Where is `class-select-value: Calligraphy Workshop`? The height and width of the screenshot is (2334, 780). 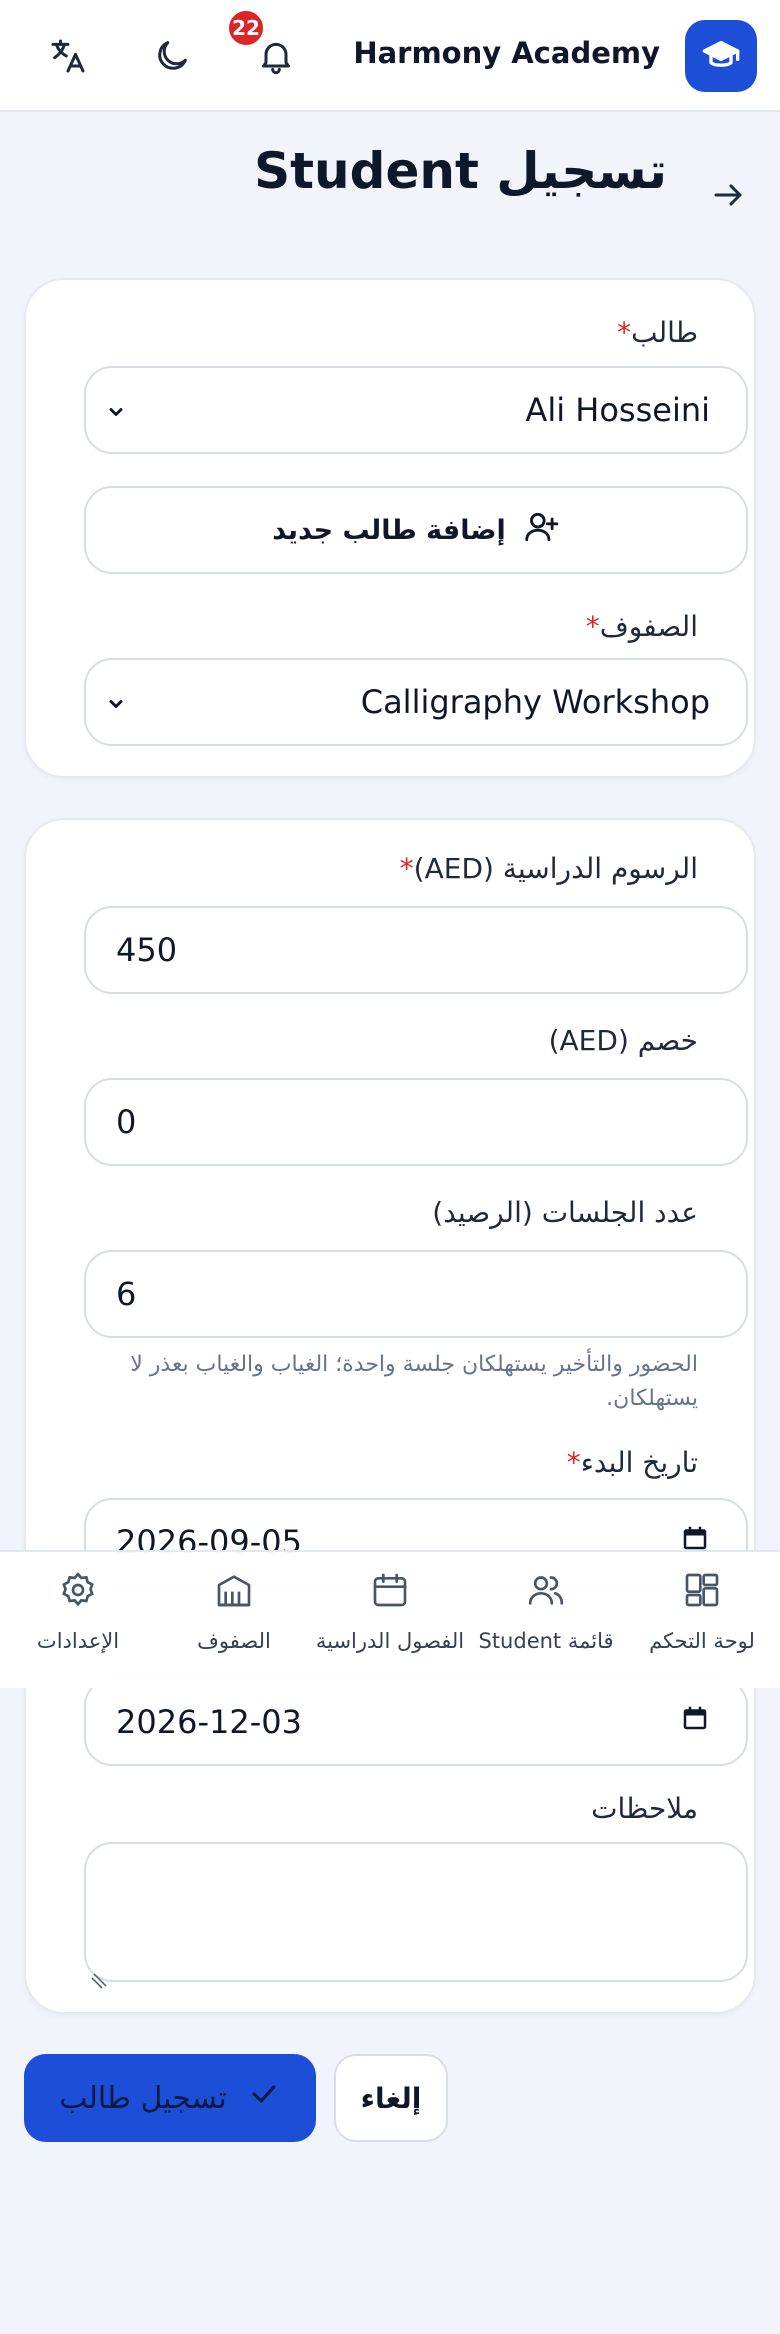 class-select-value: Calligraphy Workshop is located at coordinates (535, 702).